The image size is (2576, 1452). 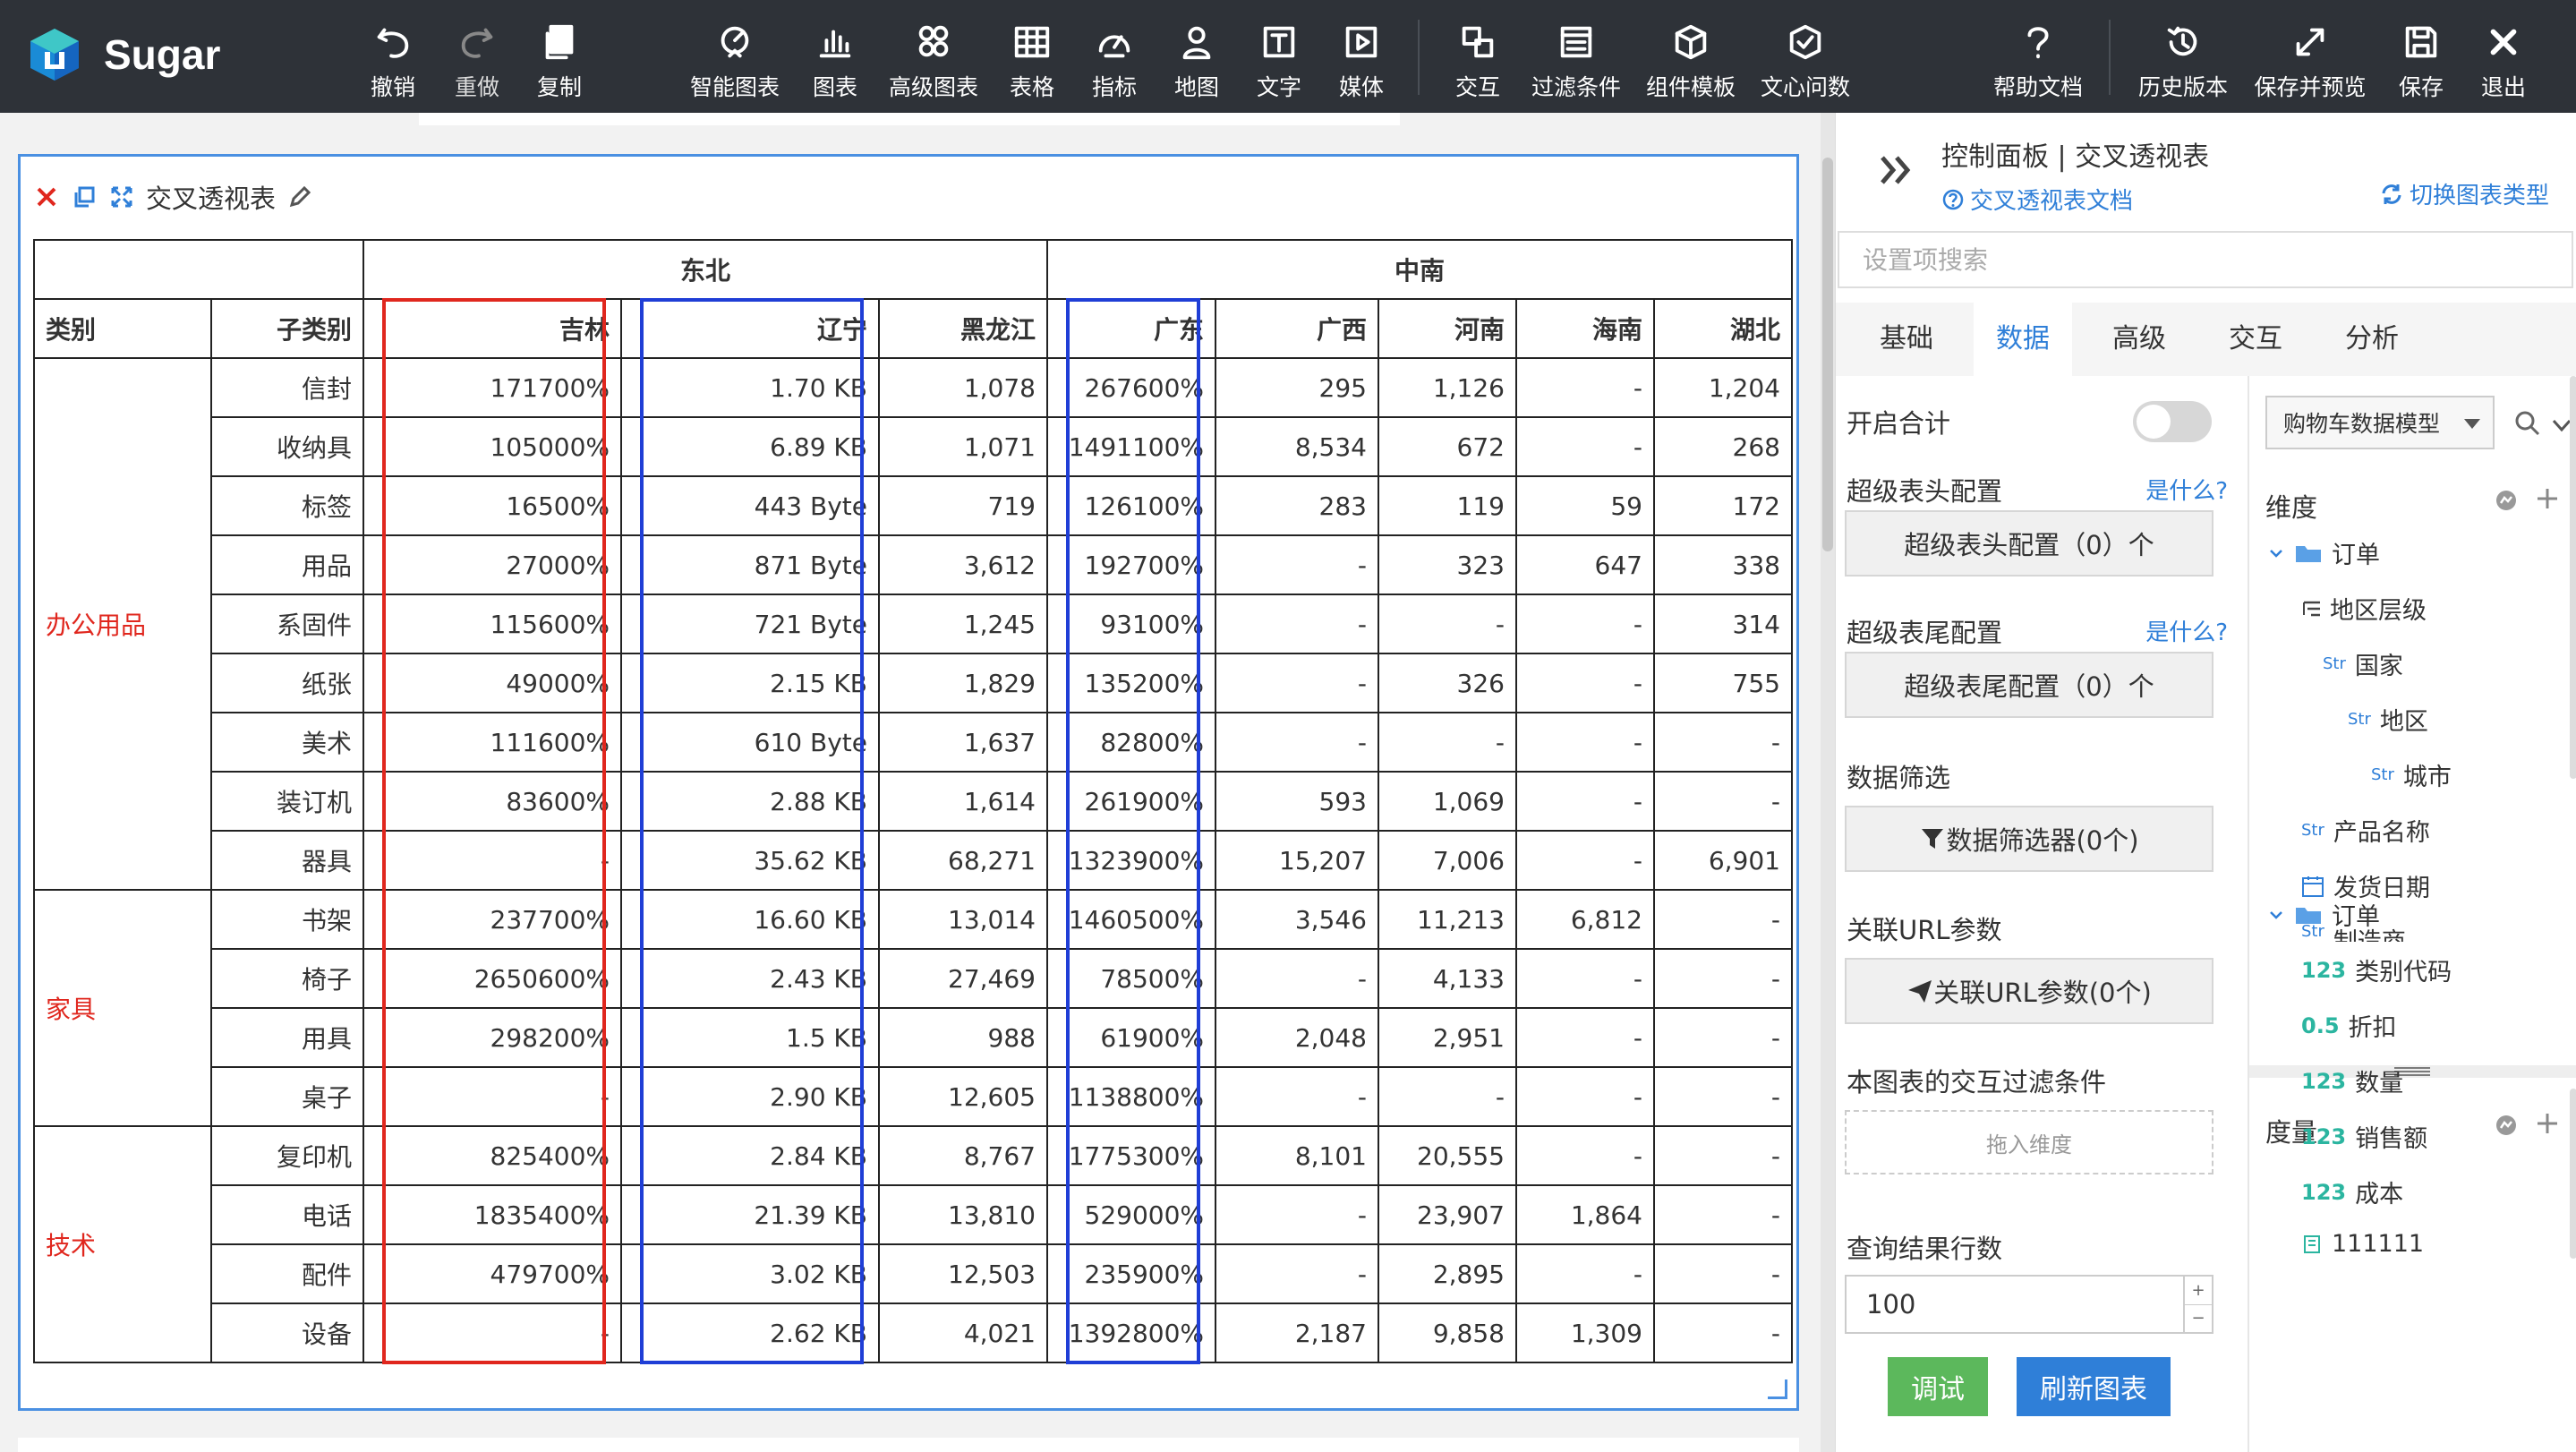 What do you see at coordinates (2547, 499) in the screenshot?
I see `add-dimension-icon` at bounding box center [2547, 499].